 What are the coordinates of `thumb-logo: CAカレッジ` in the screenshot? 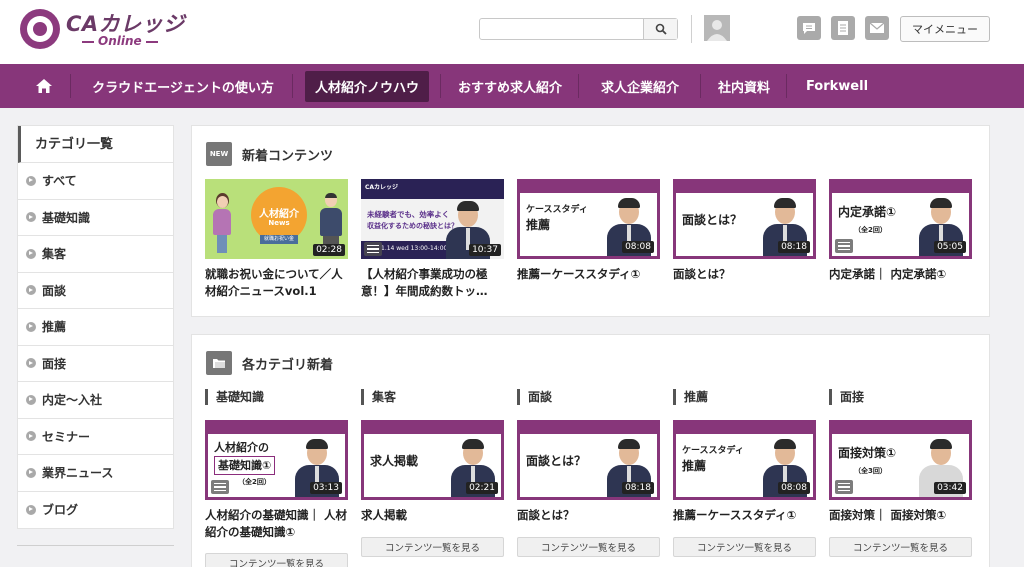 It's located at (382, 187).